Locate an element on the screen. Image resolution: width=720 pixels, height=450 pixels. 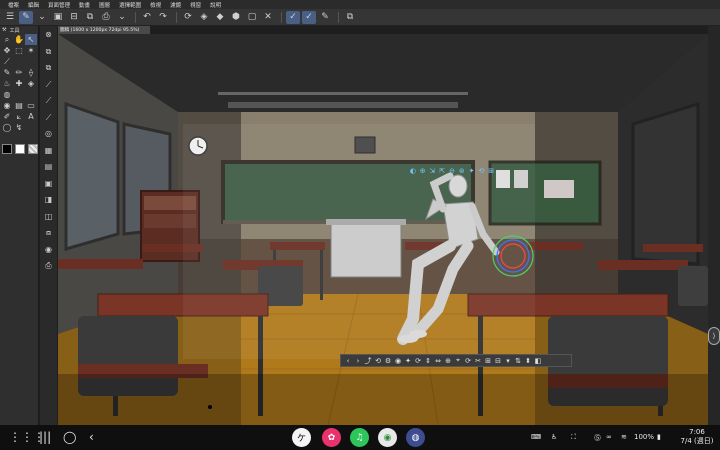
eraser-icon: ◈ is located at coordinates (31, 83).